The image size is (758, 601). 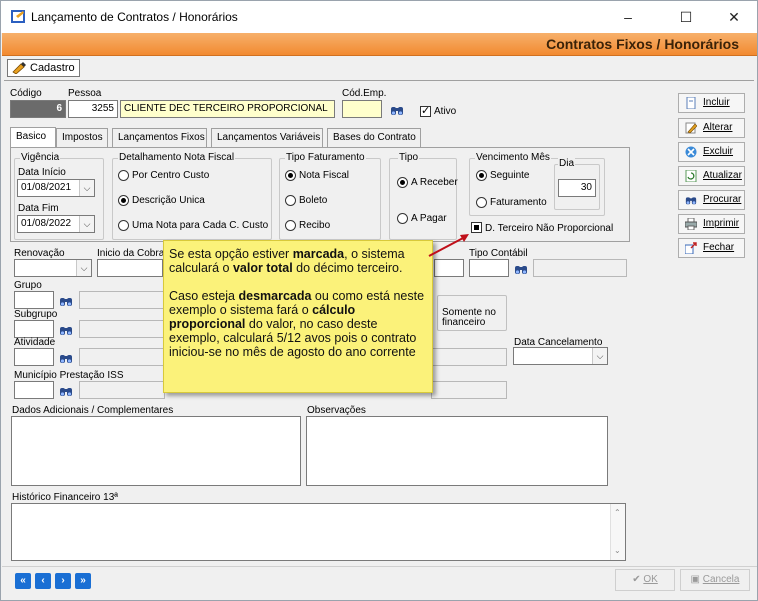 I want to click on tab-lancamentos-variaveis: Lançamentos Variáveis, so click(x=267, y=137).